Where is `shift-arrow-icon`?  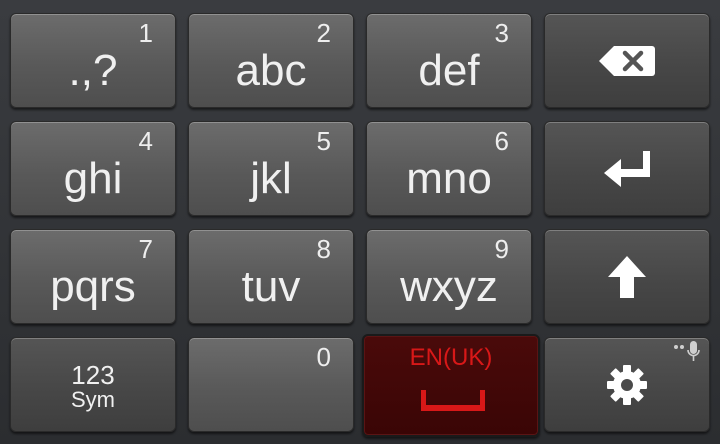 shift-arrow-icon is located at coordinates (627, 276).